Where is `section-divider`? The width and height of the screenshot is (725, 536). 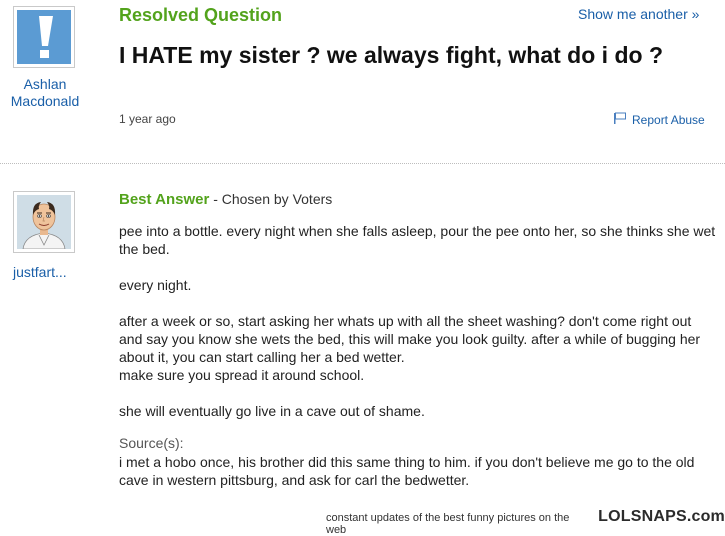
section-divider is located at coordinates (362, 163).